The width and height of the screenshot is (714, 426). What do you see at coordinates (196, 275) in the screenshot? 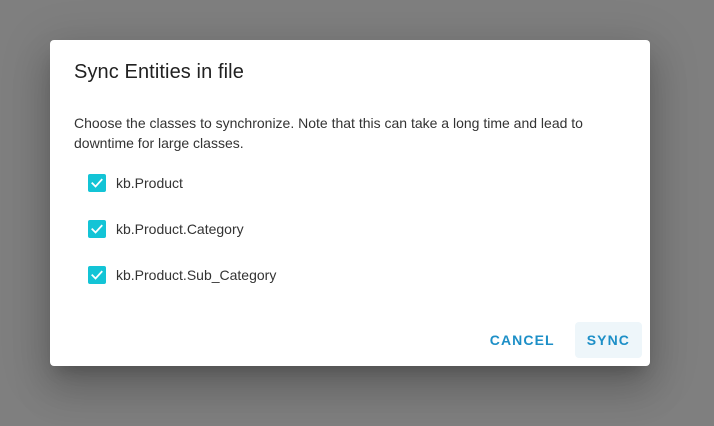
I see `option-label: kb.Product.Sub_Category` at bounding box center [196, 275].